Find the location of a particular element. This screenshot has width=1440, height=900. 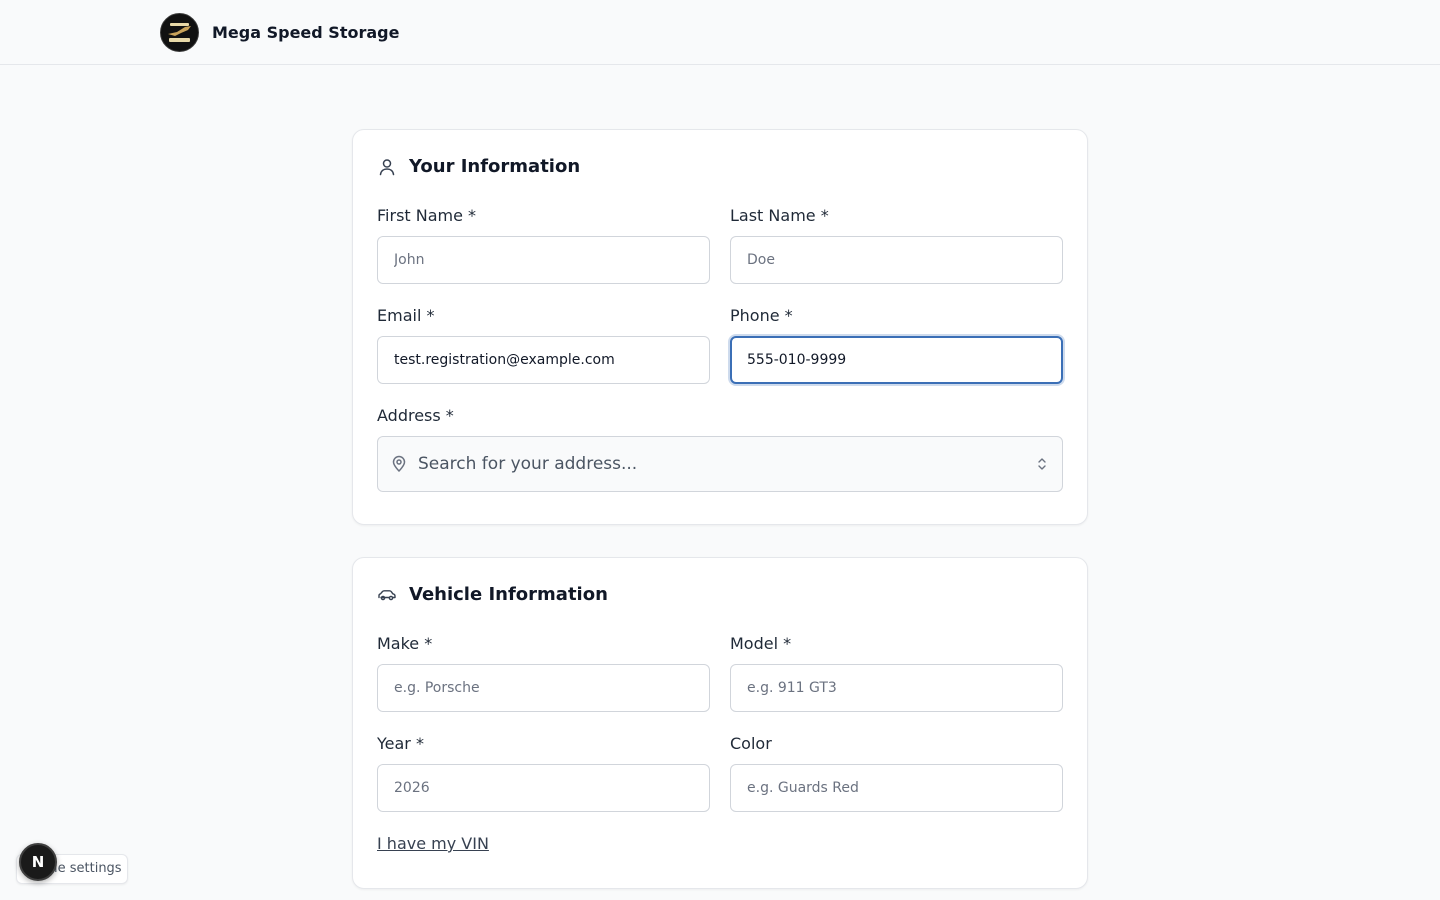

your-information-heading: Your Information is located at coordinates (478, 166).